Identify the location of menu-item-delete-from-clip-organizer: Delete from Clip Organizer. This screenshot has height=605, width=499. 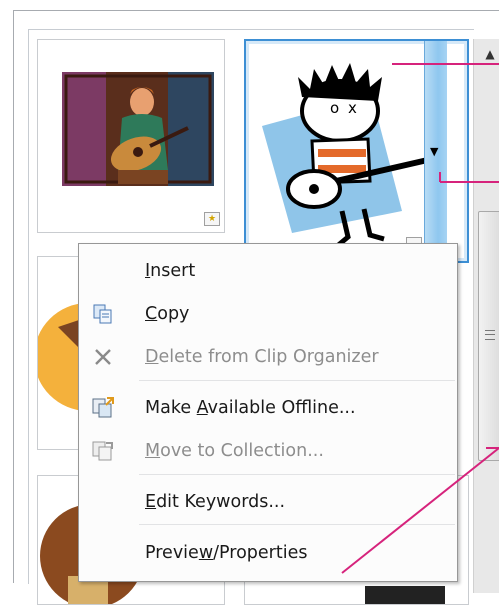
(268, 357).